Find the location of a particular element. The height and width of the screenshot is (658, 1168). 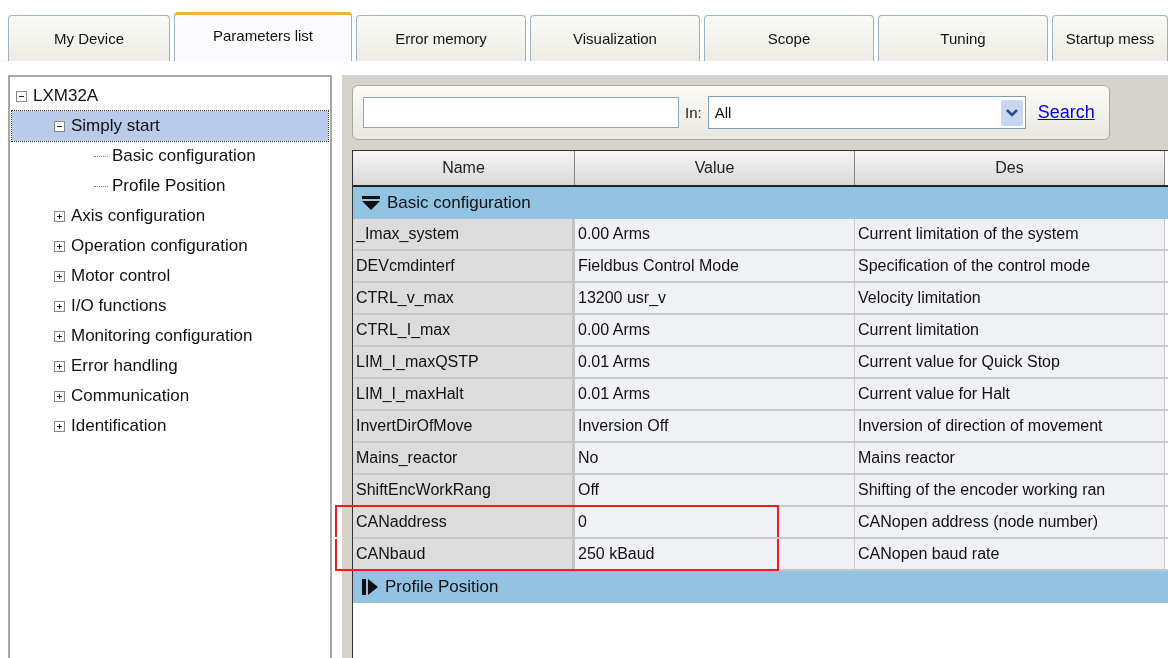

table-row: _Imax_system 0.00 Arms Current limitation of the system is located at coordinates (760, 235).